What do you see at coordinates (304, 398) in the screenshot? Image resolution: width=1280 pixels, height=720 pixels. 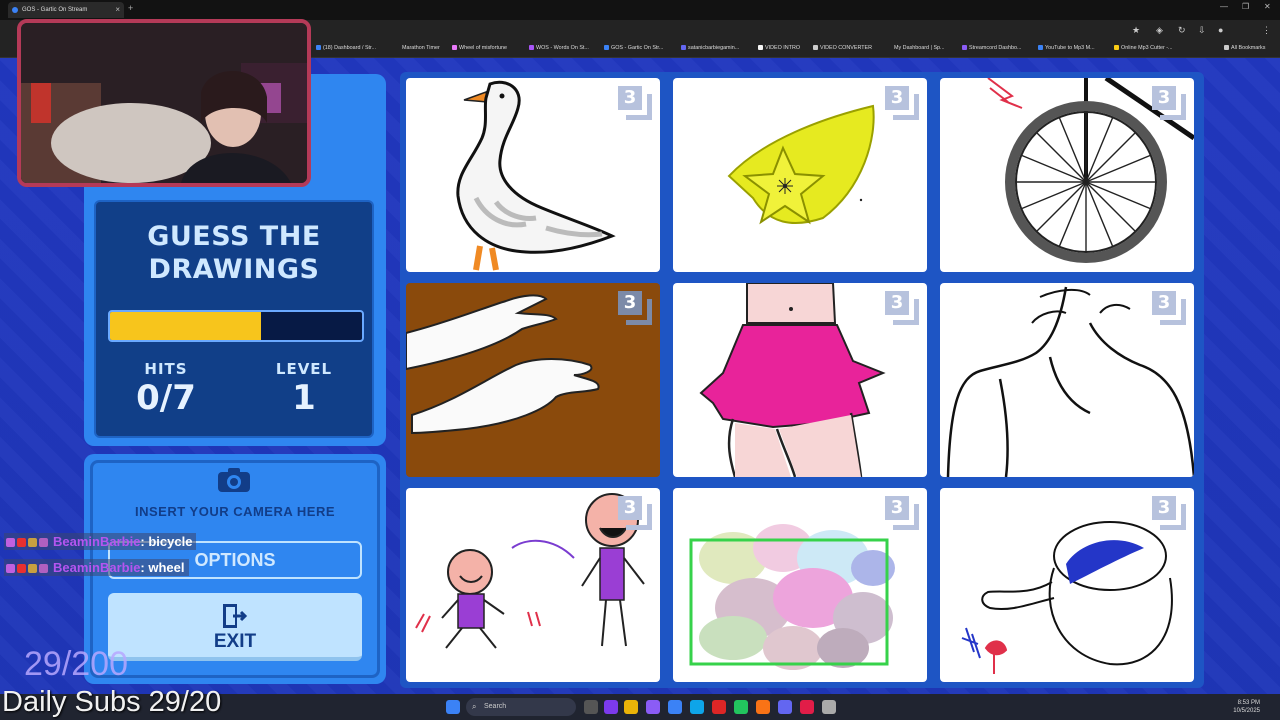 I see `level-value: 1` at bounding box center [304, 398].